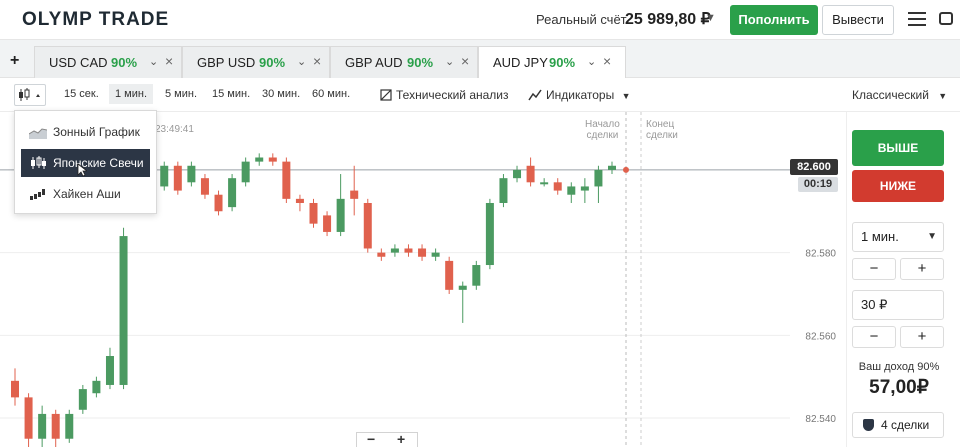  Describe the element at coordinates (30, 95) in the screenshot. I see `chart-type-button` at that location.